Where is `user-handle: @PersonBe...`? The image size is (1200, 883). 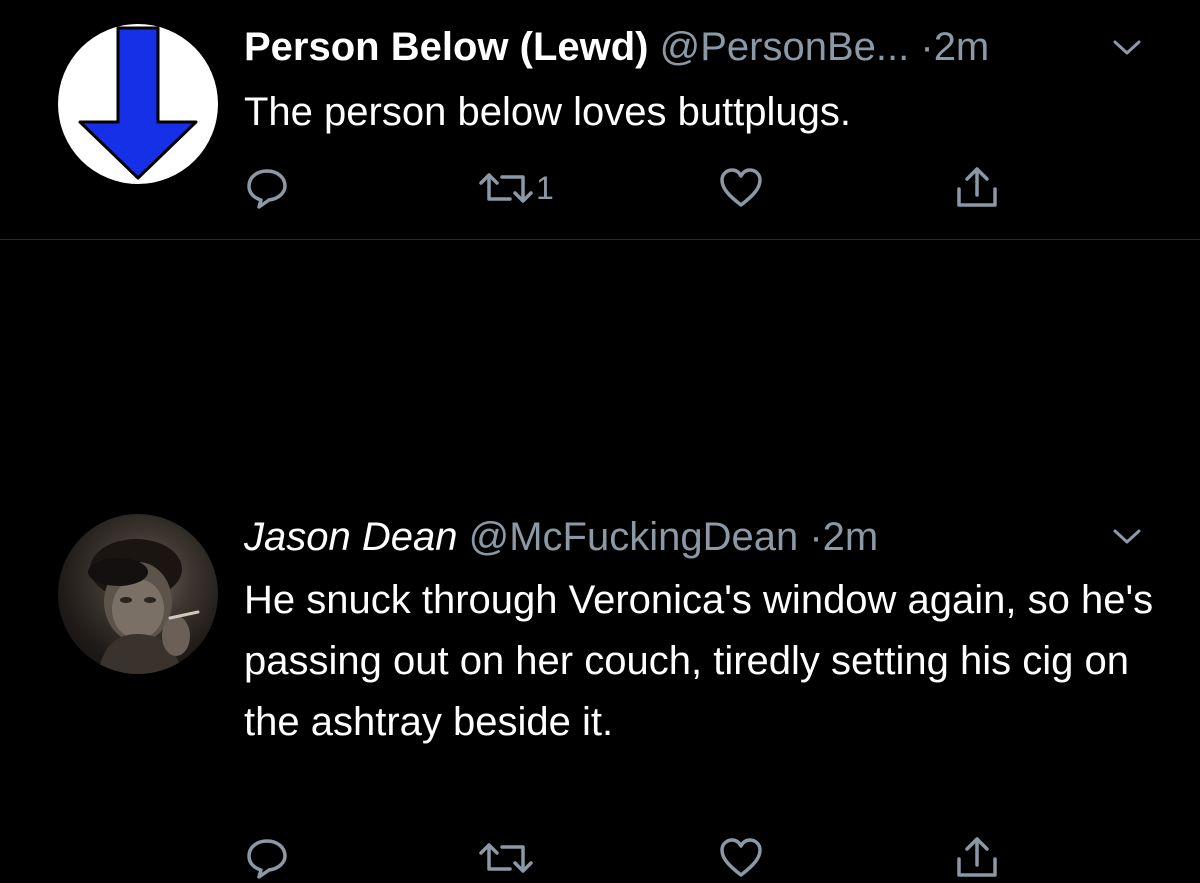 user-handle: @PersonBe... is located at coordinates (785, 47).